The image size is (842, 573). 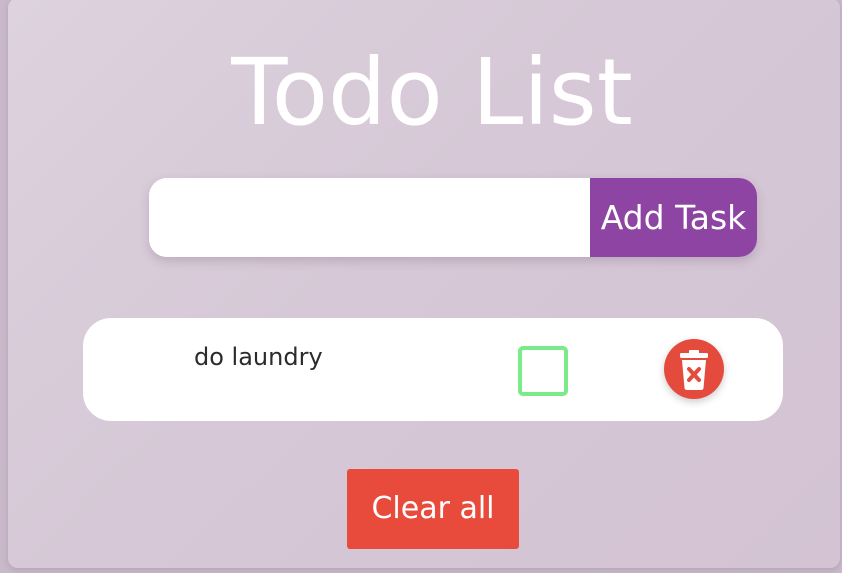 I want to click on task-item: do laundry, so click(x=433, y=369).